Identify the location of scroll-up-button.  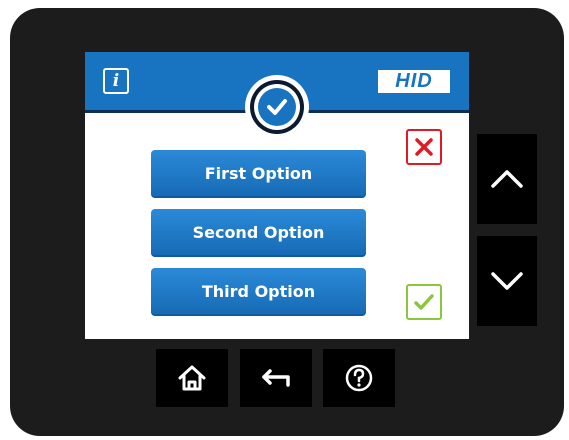
(507, 179).